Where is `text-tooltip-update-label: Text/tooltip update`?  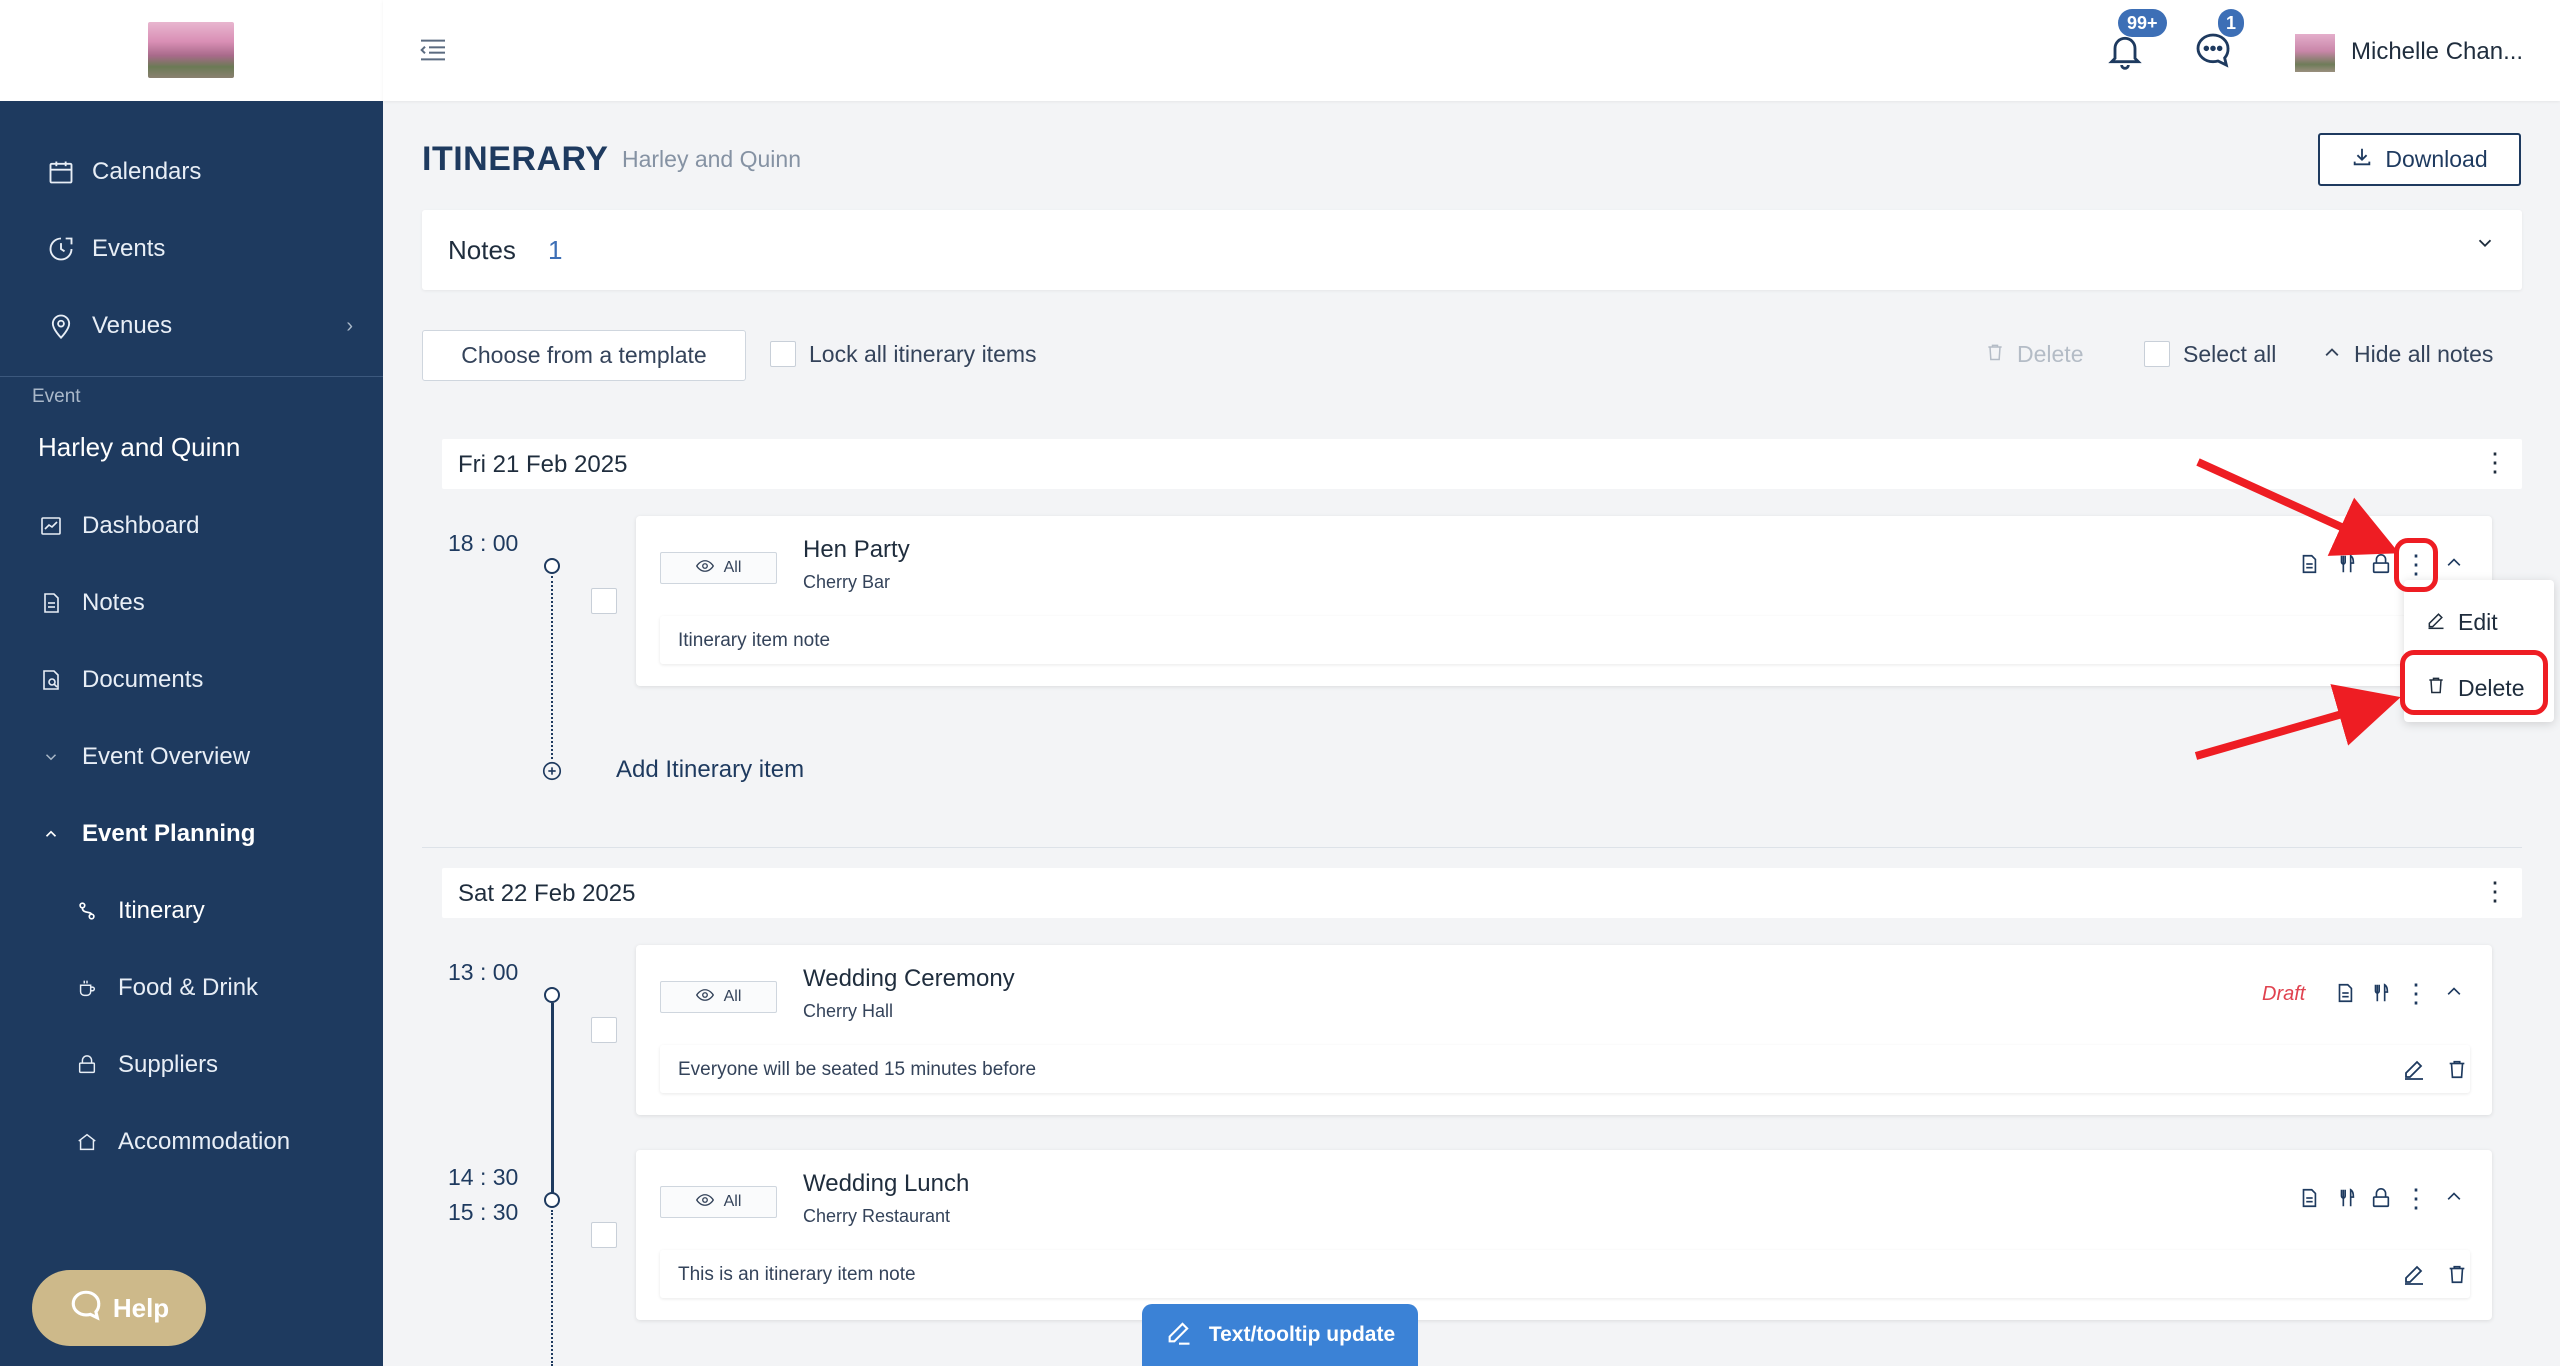
text-tooltip-update-label: Text/tooltip update is located at coordinates (1302, 1334).